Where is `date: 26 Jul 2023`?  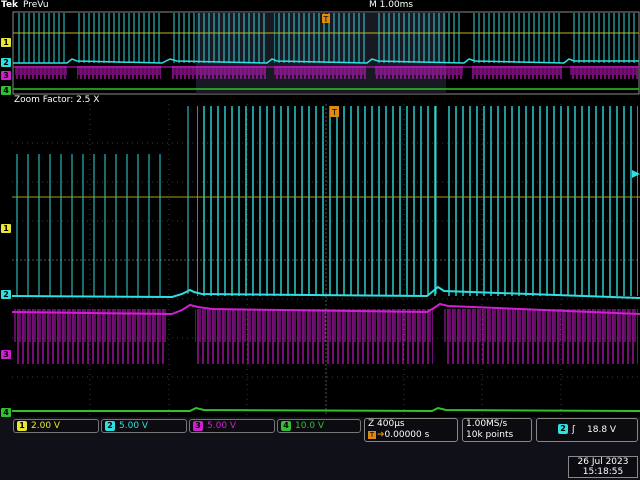 date: 26 Jul 2023 is located at coordinates (603, 462).